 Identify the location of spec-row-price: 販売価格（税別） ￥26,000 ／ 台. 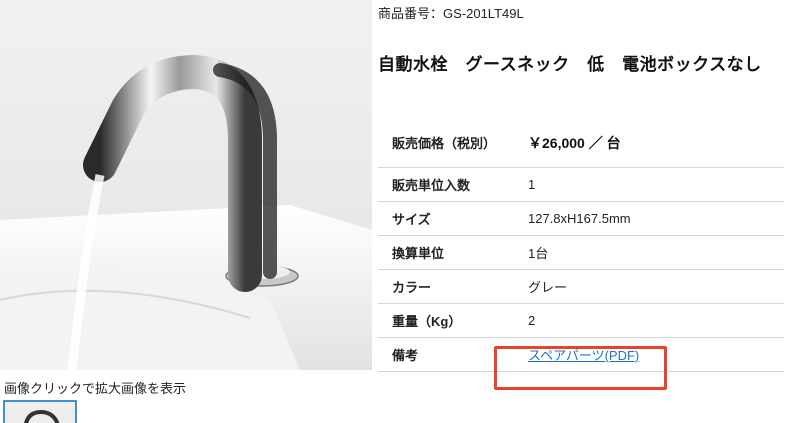
(581, 143).